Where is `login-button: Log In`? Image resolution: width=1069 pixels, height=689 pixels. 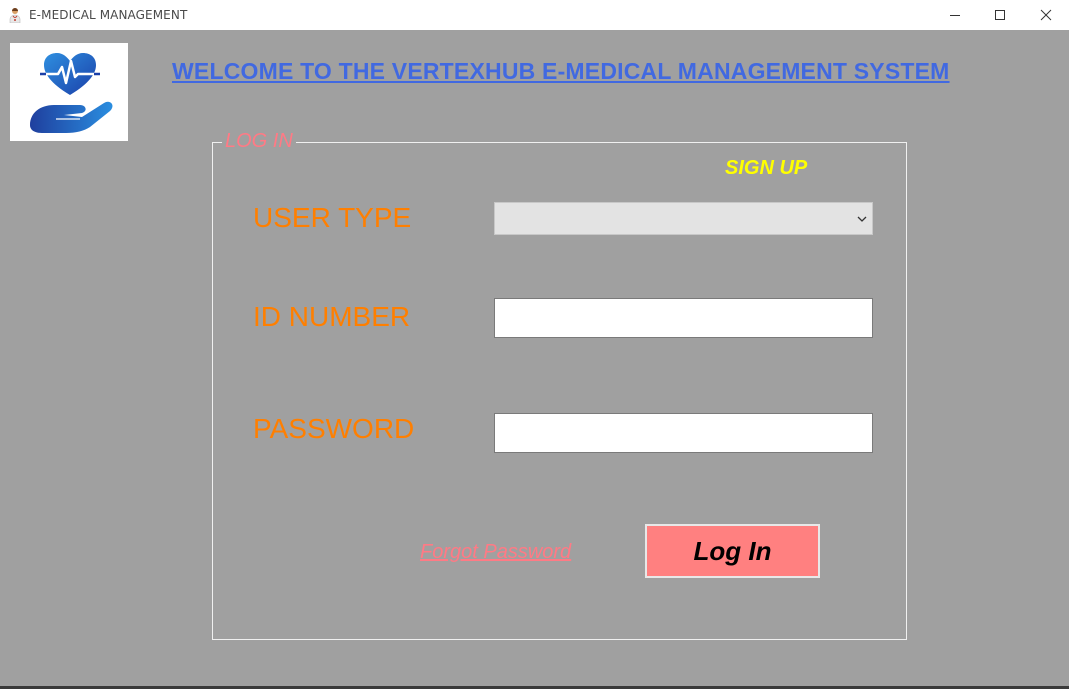 login-button: Log In is located at coordinates (732, 551).